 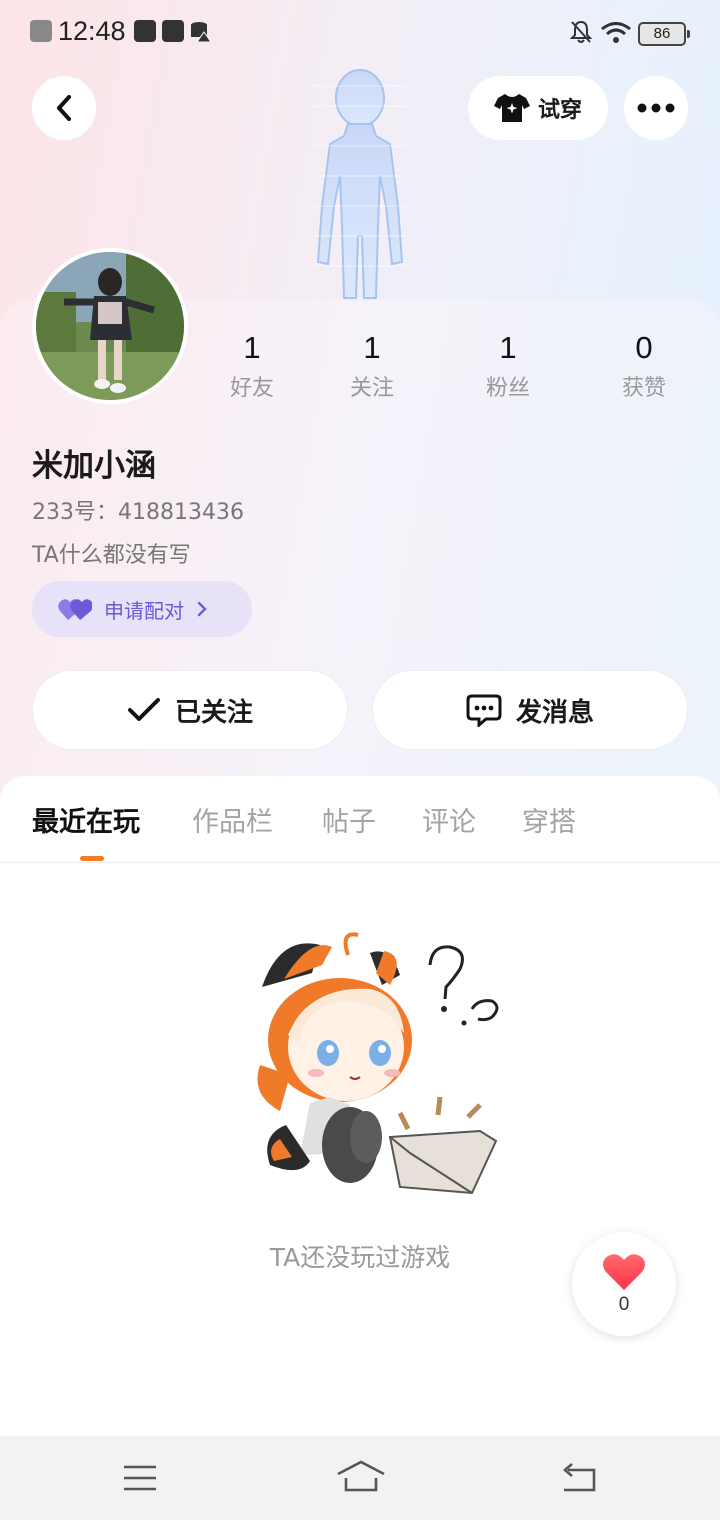 I want to click on media-app-icon, so click(x=145, y=31).